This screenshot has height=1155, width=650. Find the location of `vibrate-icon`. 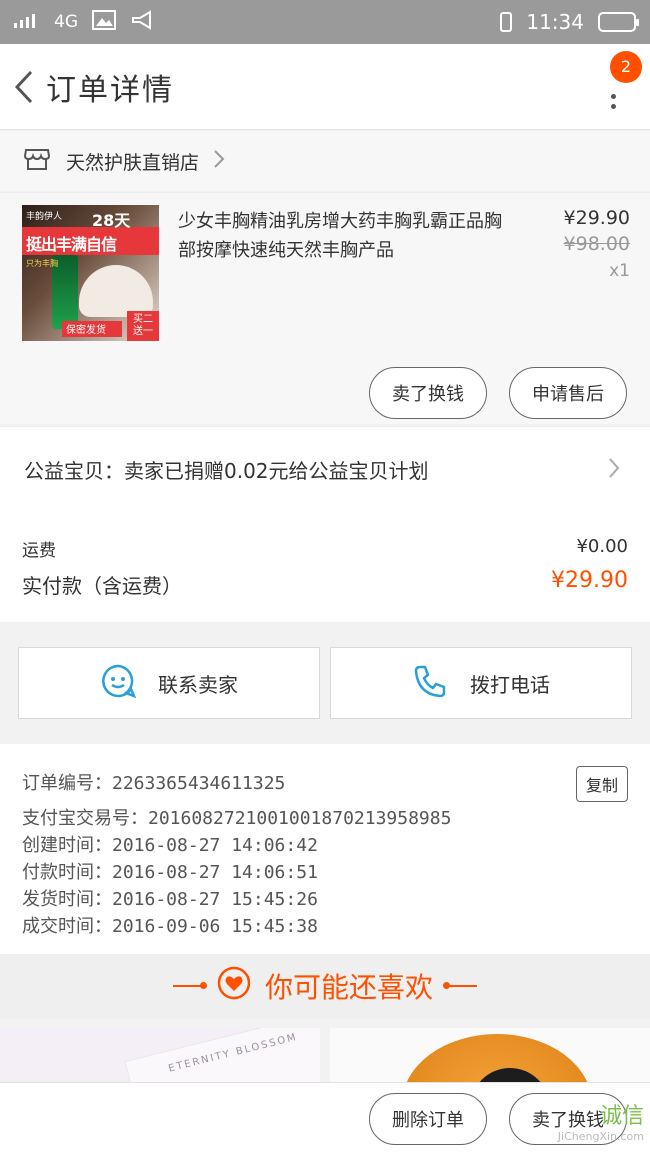

vibrate-icon is located at coordinates (506, 22).